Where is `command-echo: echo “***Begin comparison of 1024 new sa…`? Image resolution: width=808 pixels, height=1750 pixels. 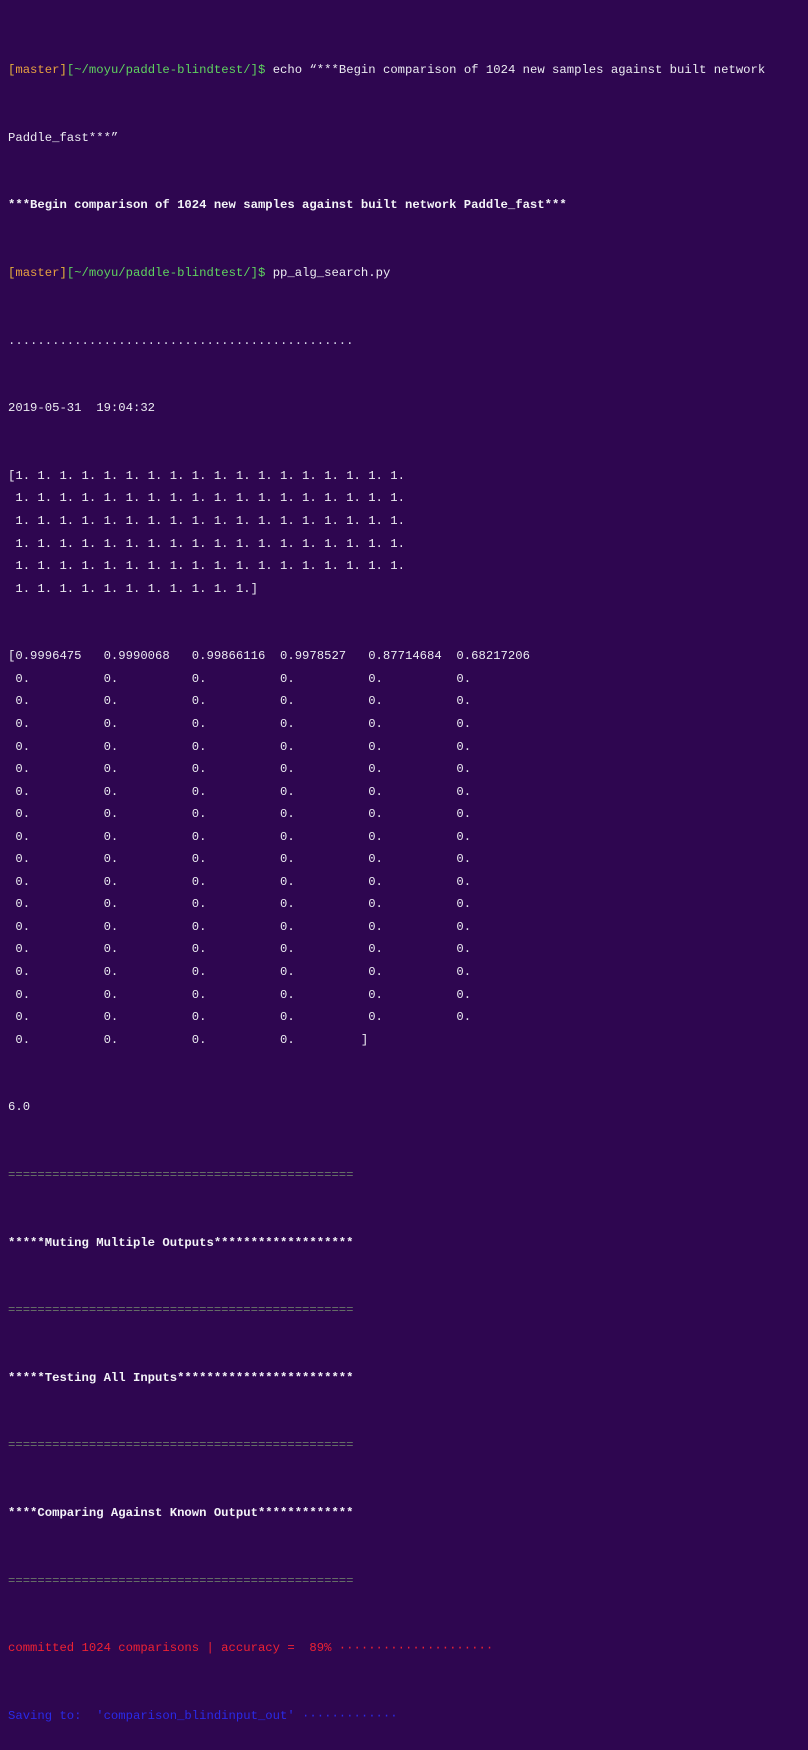 command-echo: echo “***Begin comparison of 1024 new sa… is located at coordinates (519, 70).